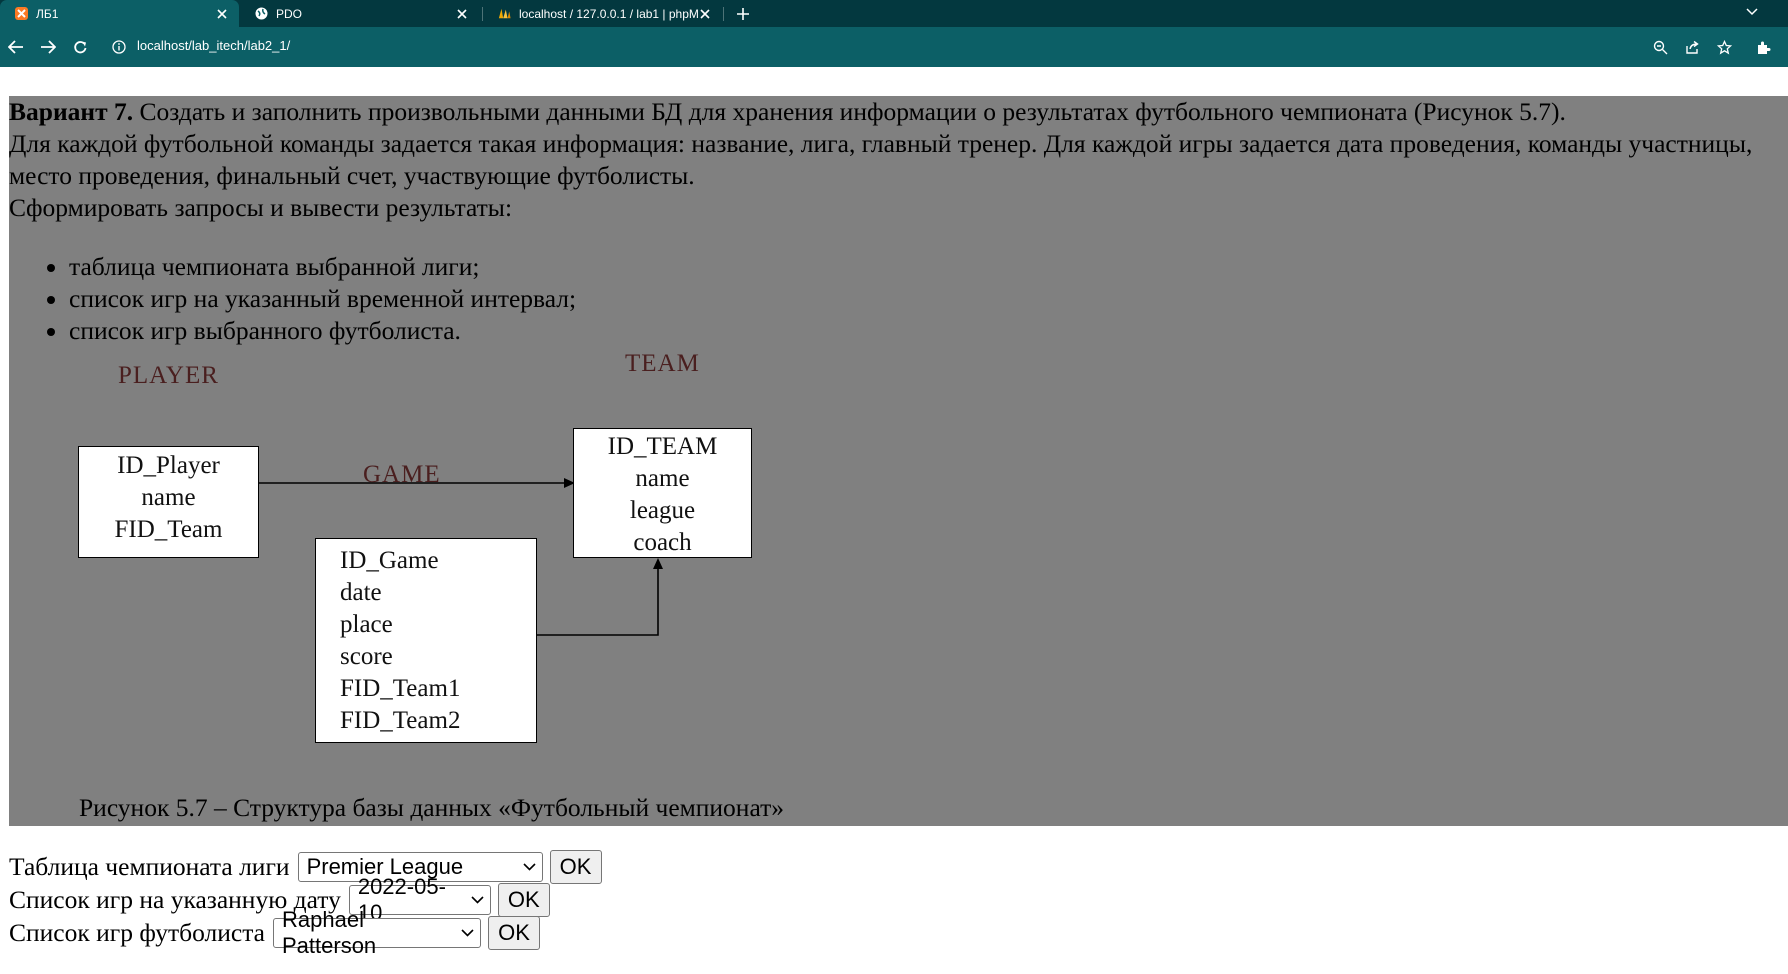  I want to click on player-label: Список игр футболиста, so click(137, 932).